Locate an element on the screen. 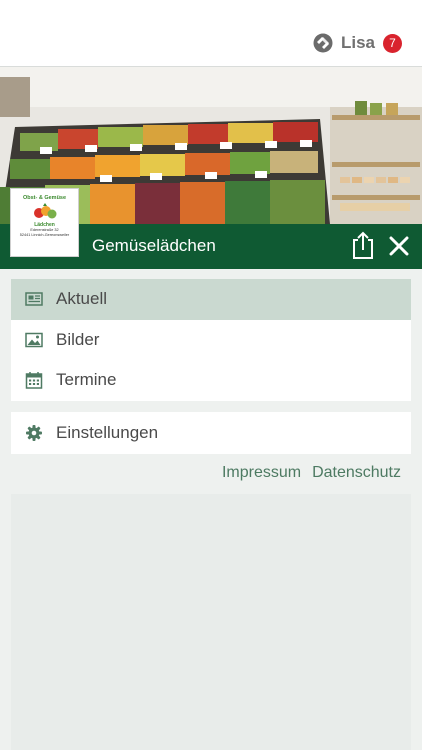 This screenshot has height=750, width=422. menu-item-bilder: Bilder is located at coordinates (211, 340).